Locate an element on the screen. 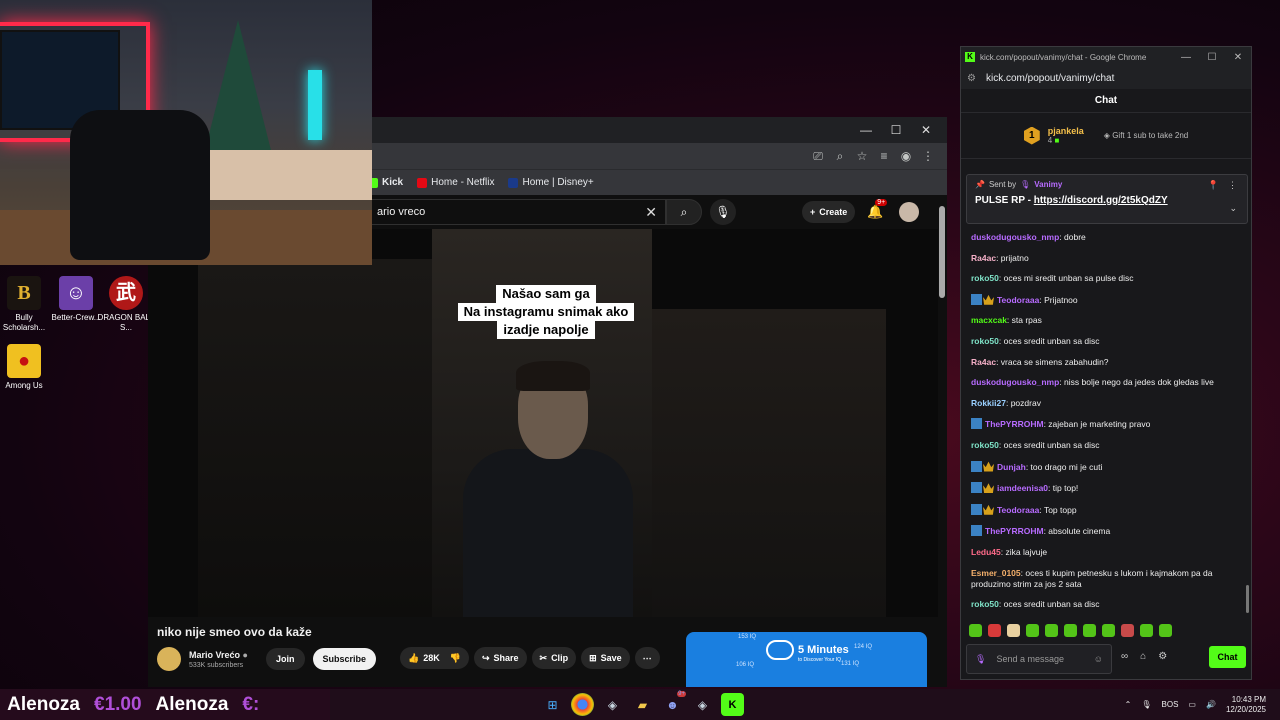 The width and height of the screenshot is (1280, 720). kick-url: kick.com/popout/vanimy/chat is located at coordinates (1050, 78).